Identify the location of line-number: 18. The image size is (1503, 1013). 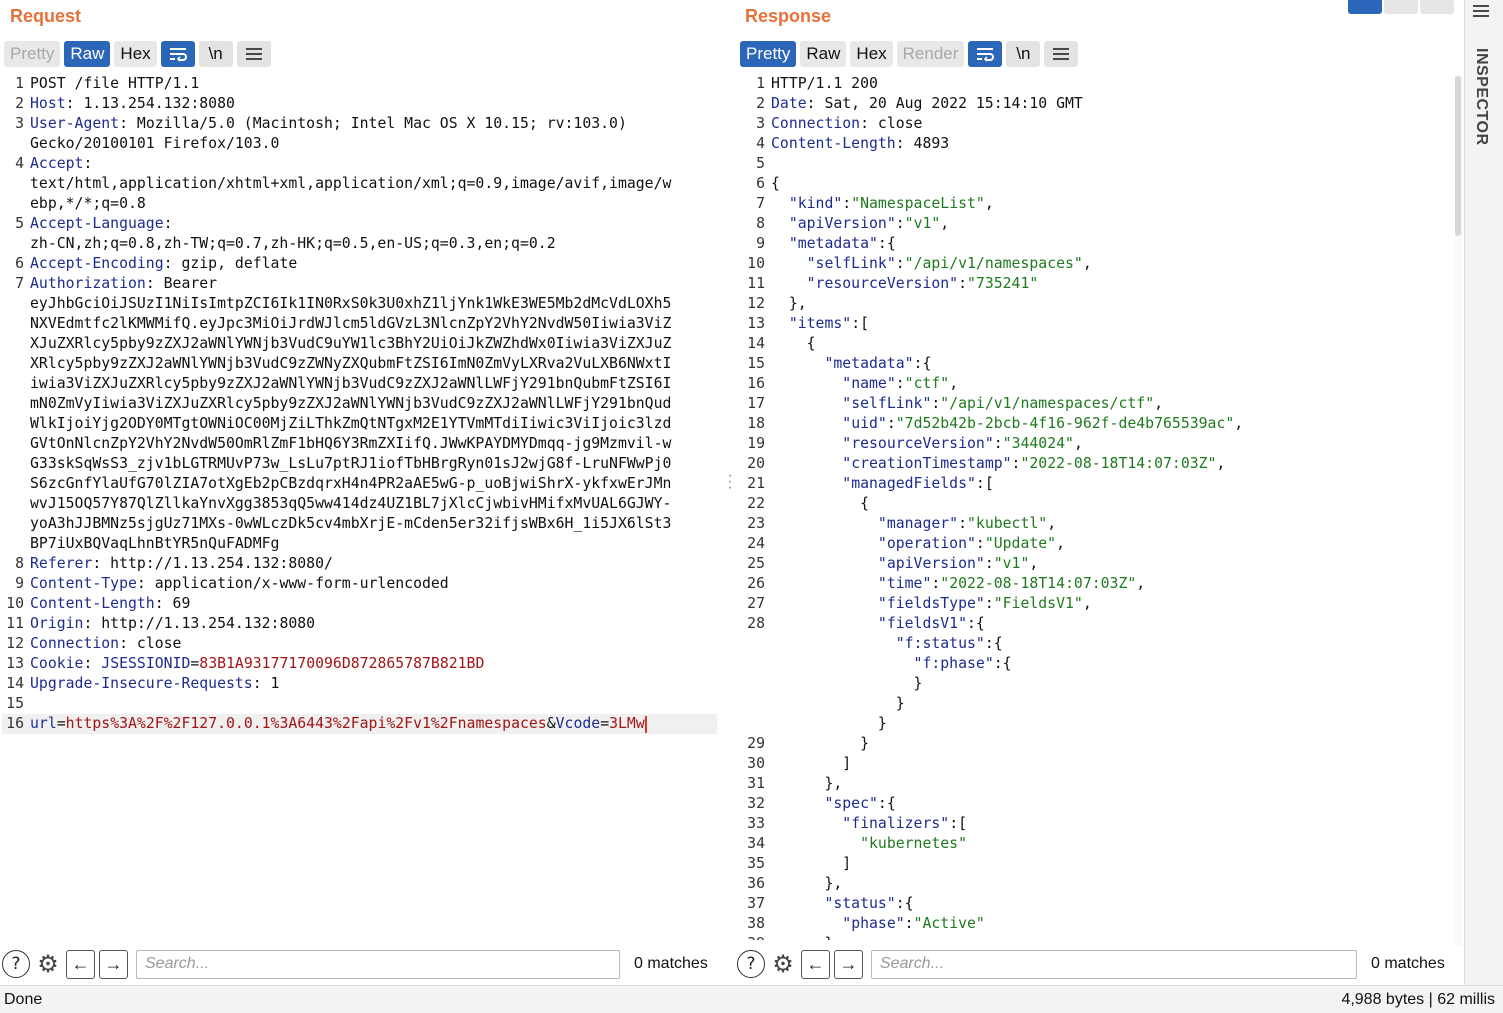
(756, 423).